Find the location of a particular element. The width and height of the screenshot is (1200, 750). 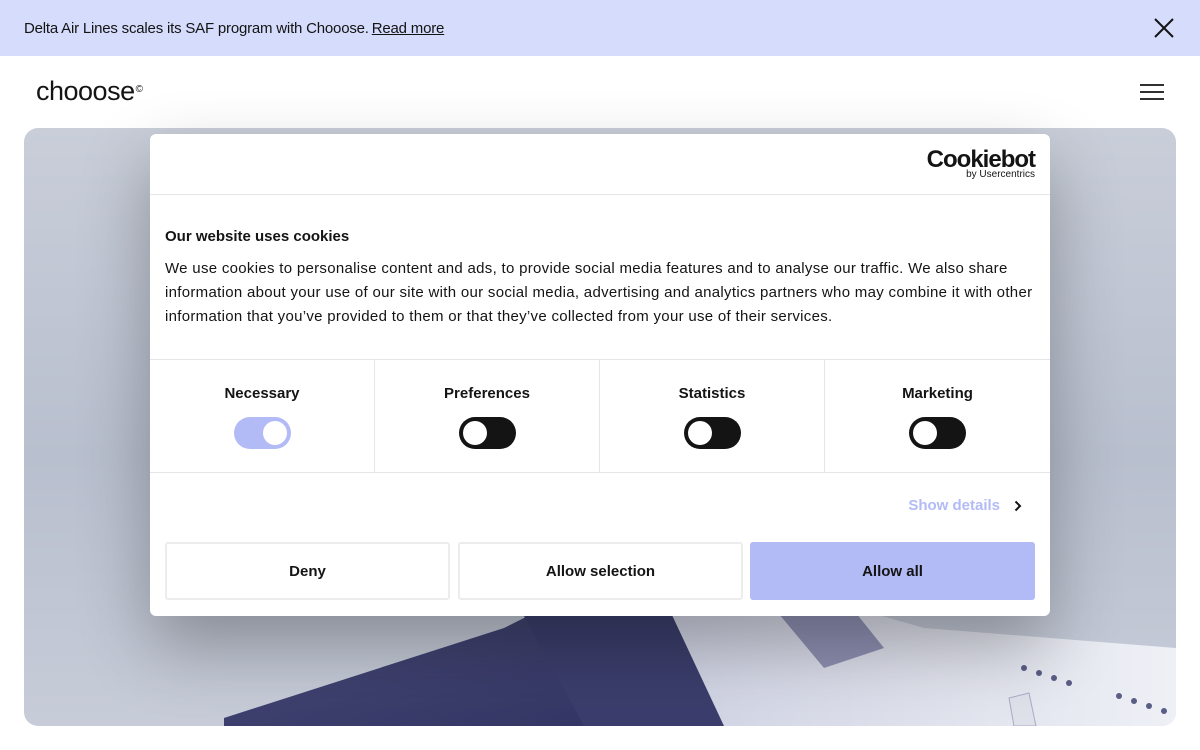

logo-text: chooose is located at coordinates (85, 91).